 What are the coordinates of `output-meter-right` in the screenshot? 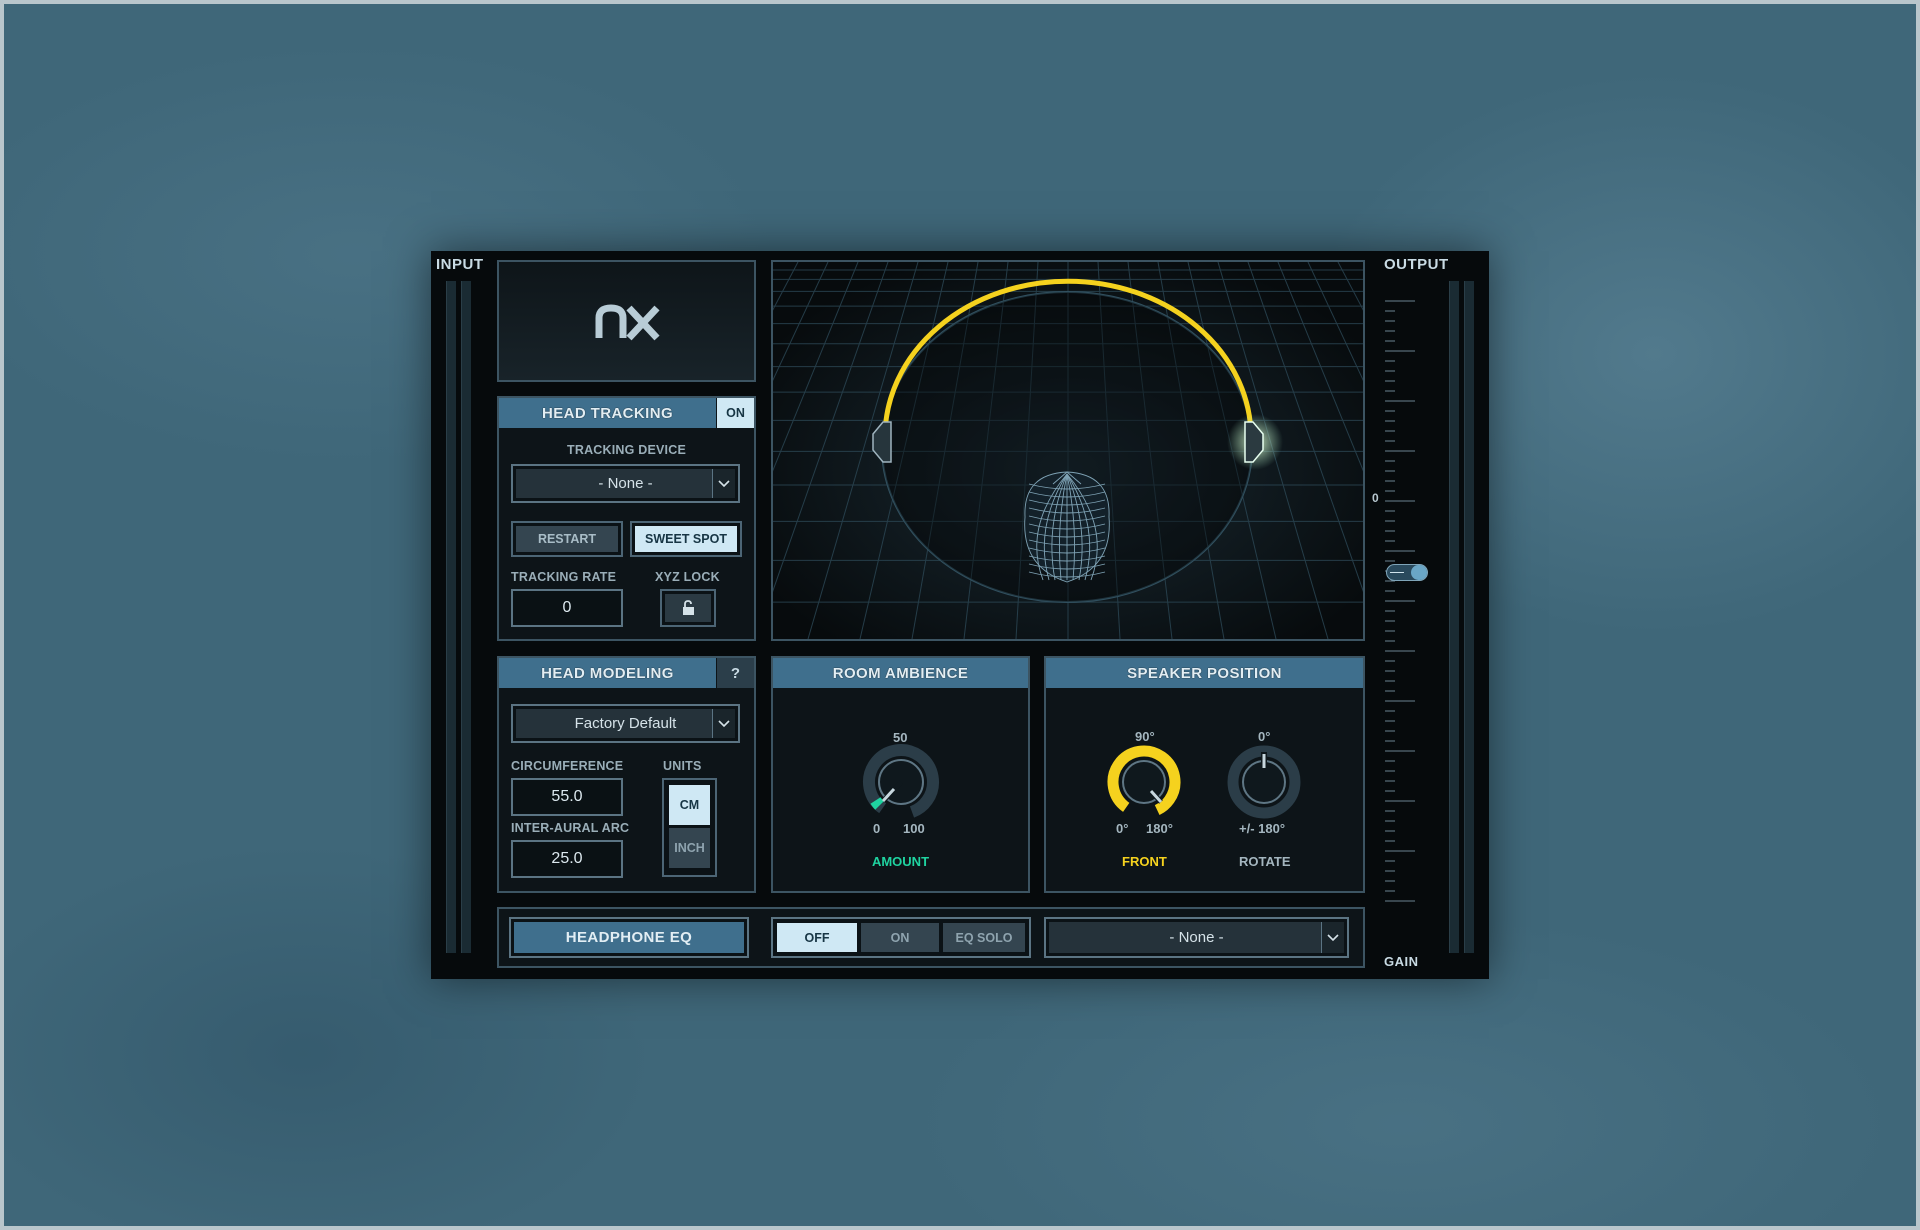 It's located at (1469, 617).